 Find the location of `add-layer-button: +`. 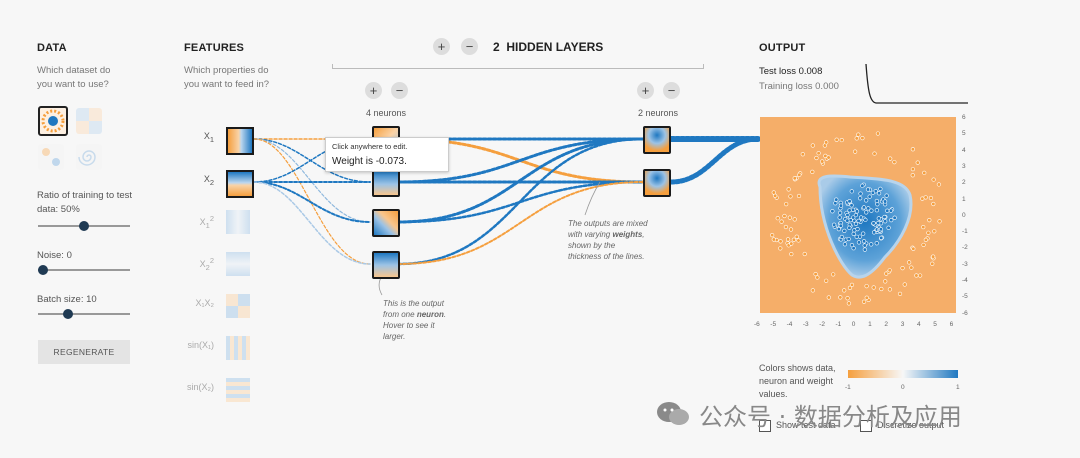

add-layer-button: + is located at coordinates (441, 46).